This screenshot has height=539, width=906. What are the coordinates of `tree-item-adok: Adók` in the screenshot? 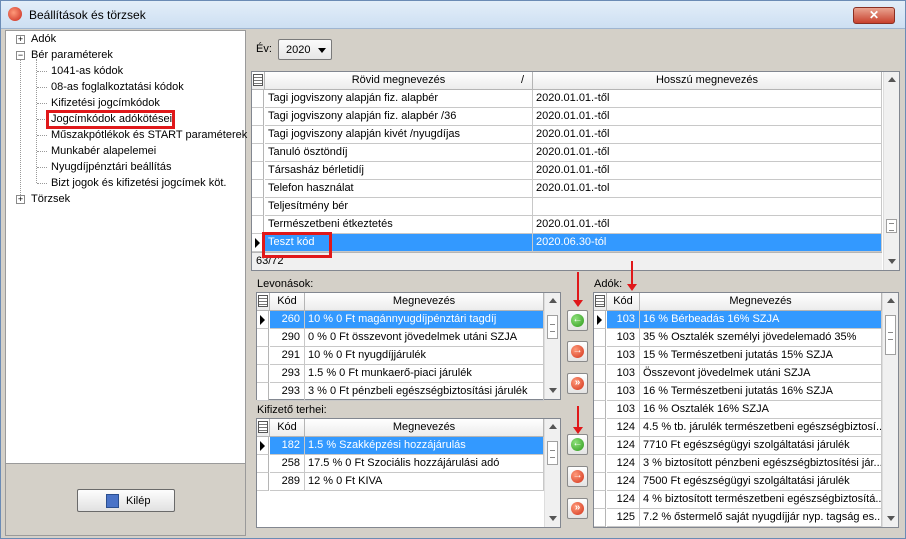 It's located at (43, 39).